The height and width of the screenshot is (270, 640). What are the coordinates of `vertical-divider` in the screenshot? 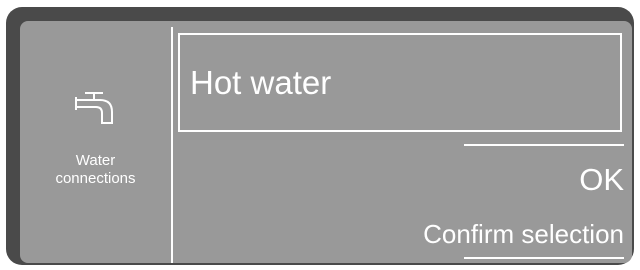 It's located at (172, 145).